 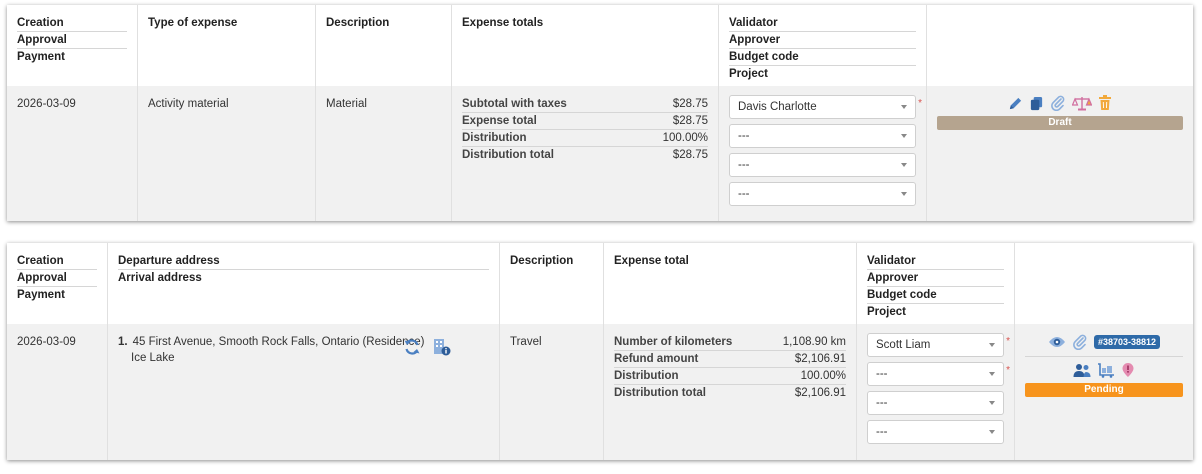 I want to click on cell-actions: Draft, so click(x=1060, y=153).